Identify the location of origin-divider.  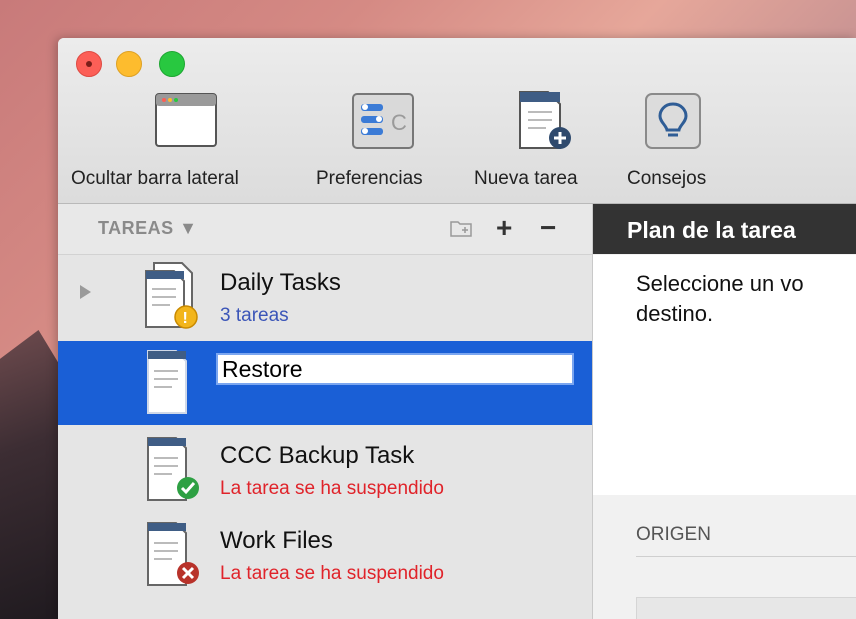
(746, 556).